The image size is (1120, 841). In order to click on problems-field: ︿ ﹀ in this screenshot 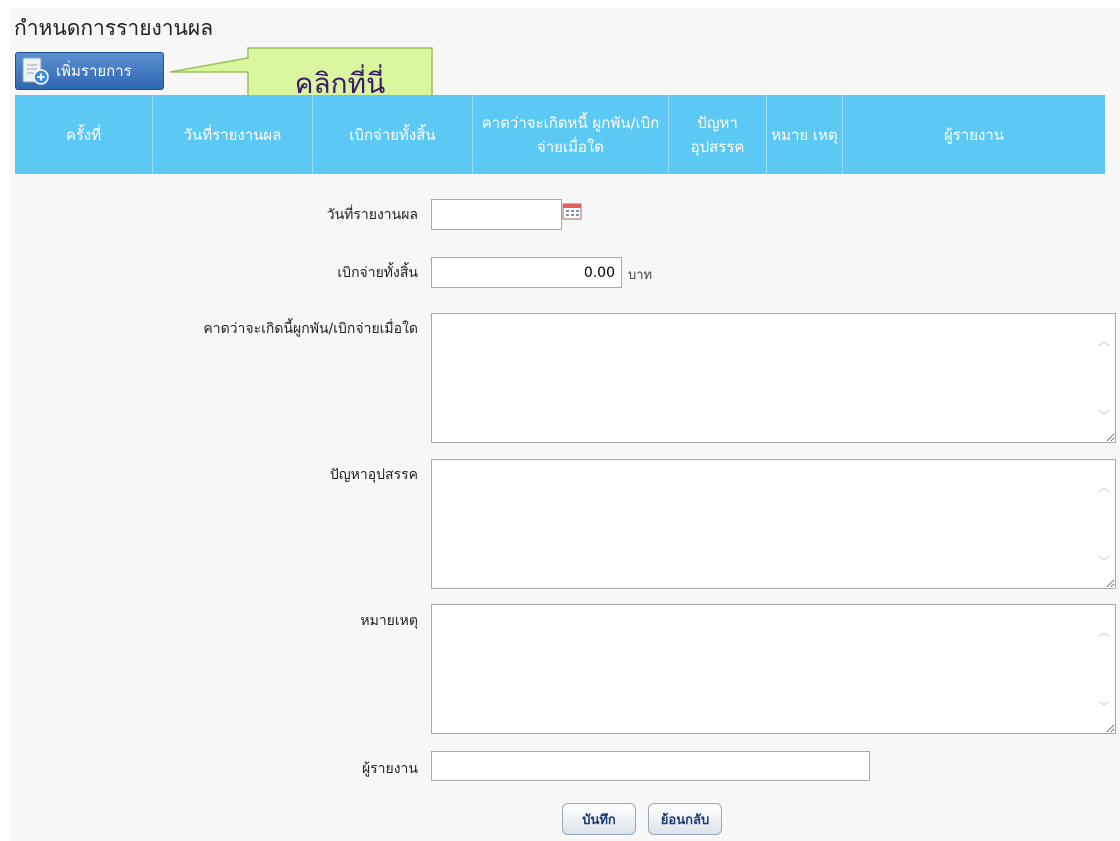, I will do `click(773, 524)`.